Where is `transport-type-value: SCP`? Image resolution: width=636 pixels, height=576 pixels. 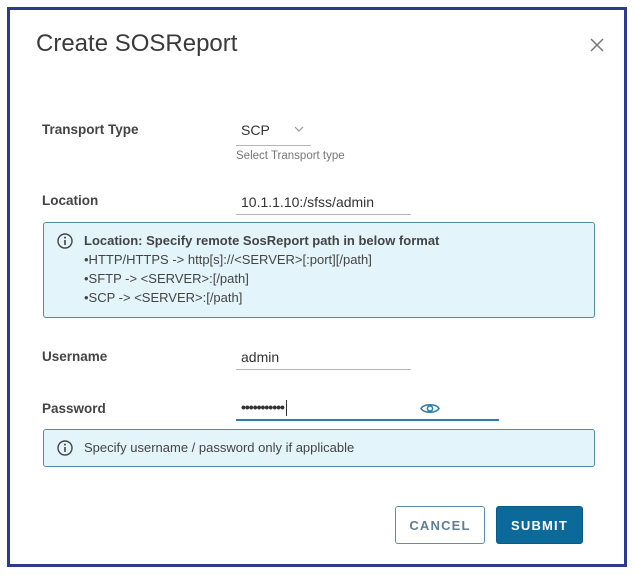 transport-type-value: SCP is located at coordinates (255, 130).